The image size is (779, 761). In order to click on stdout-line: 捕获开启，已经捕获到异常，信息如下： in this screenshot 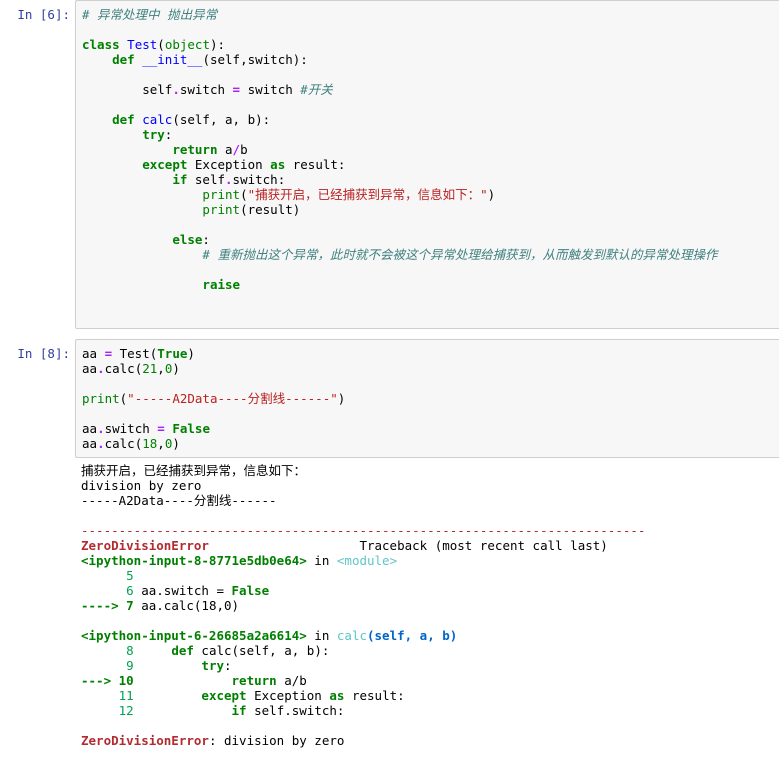, I will do `click(194, 470)`.